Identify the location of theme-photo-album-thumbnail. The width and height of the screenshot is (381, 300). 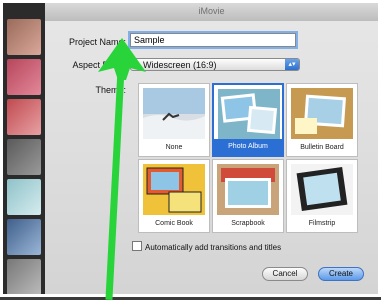
(249, 114).